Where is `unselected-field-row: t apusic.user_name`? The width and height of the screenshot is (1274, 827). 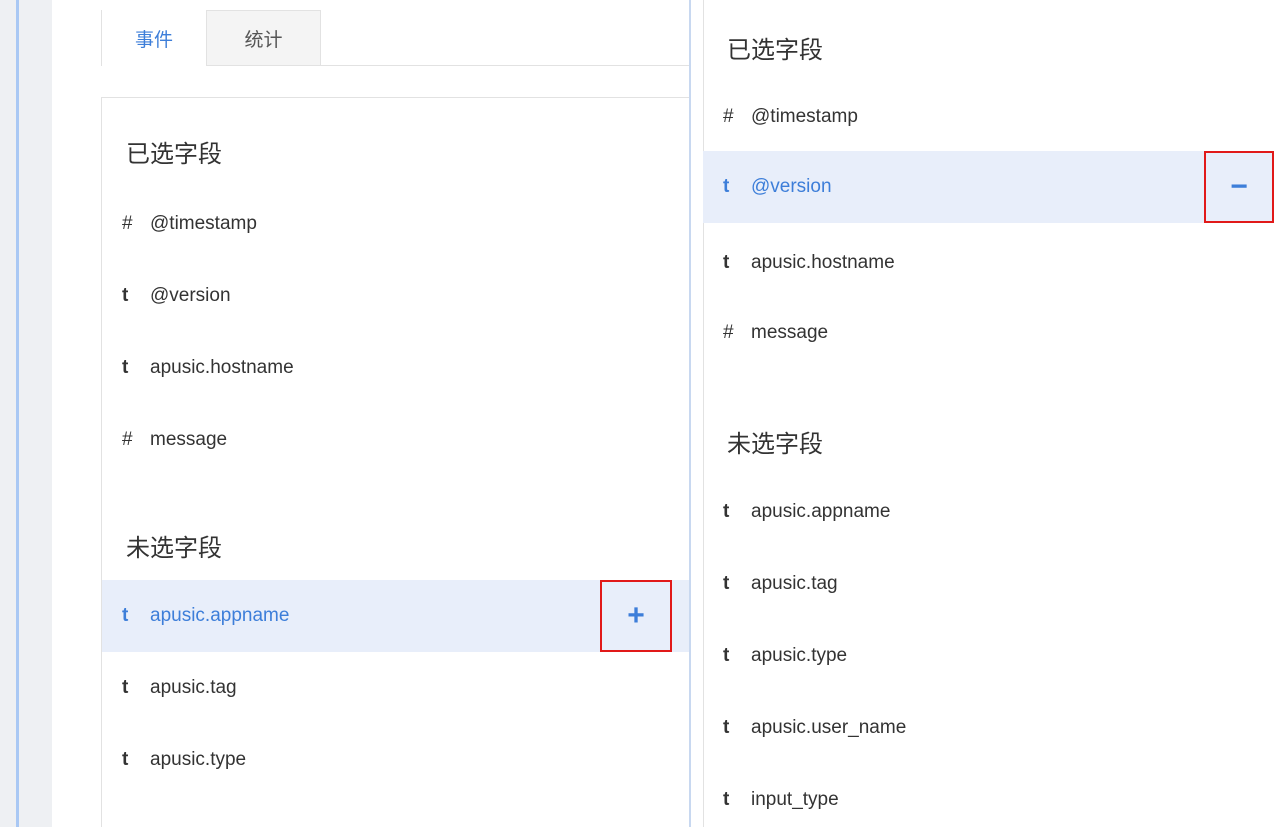
unselected-field-row: t apusic.user_name is located at coordinates (988, 728).